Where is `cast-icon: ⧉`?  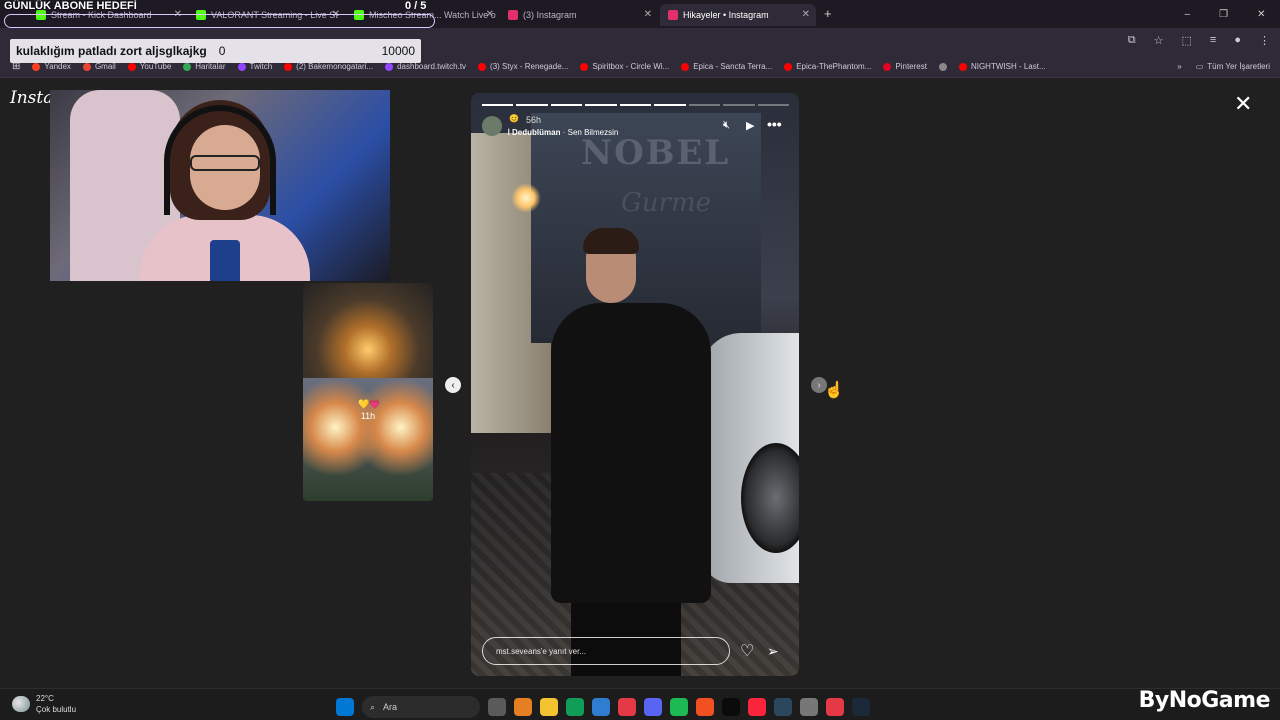 cast-icon: ⧉ is located at coordinates (1132, 40).